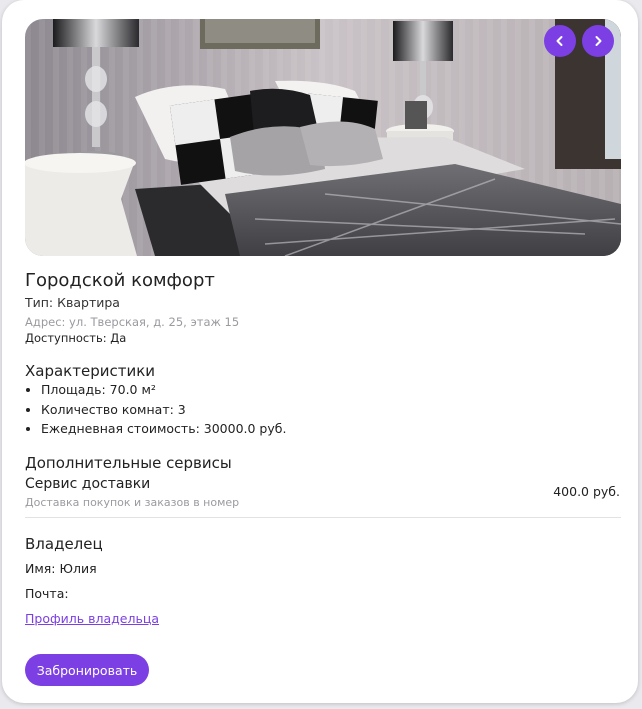 The height and width of the screenshot is (709, 642). What do you see at coordinates (64, 544) in the screenshot?
I see `owner-heading: Владелец` at bounding box center [64, 544].